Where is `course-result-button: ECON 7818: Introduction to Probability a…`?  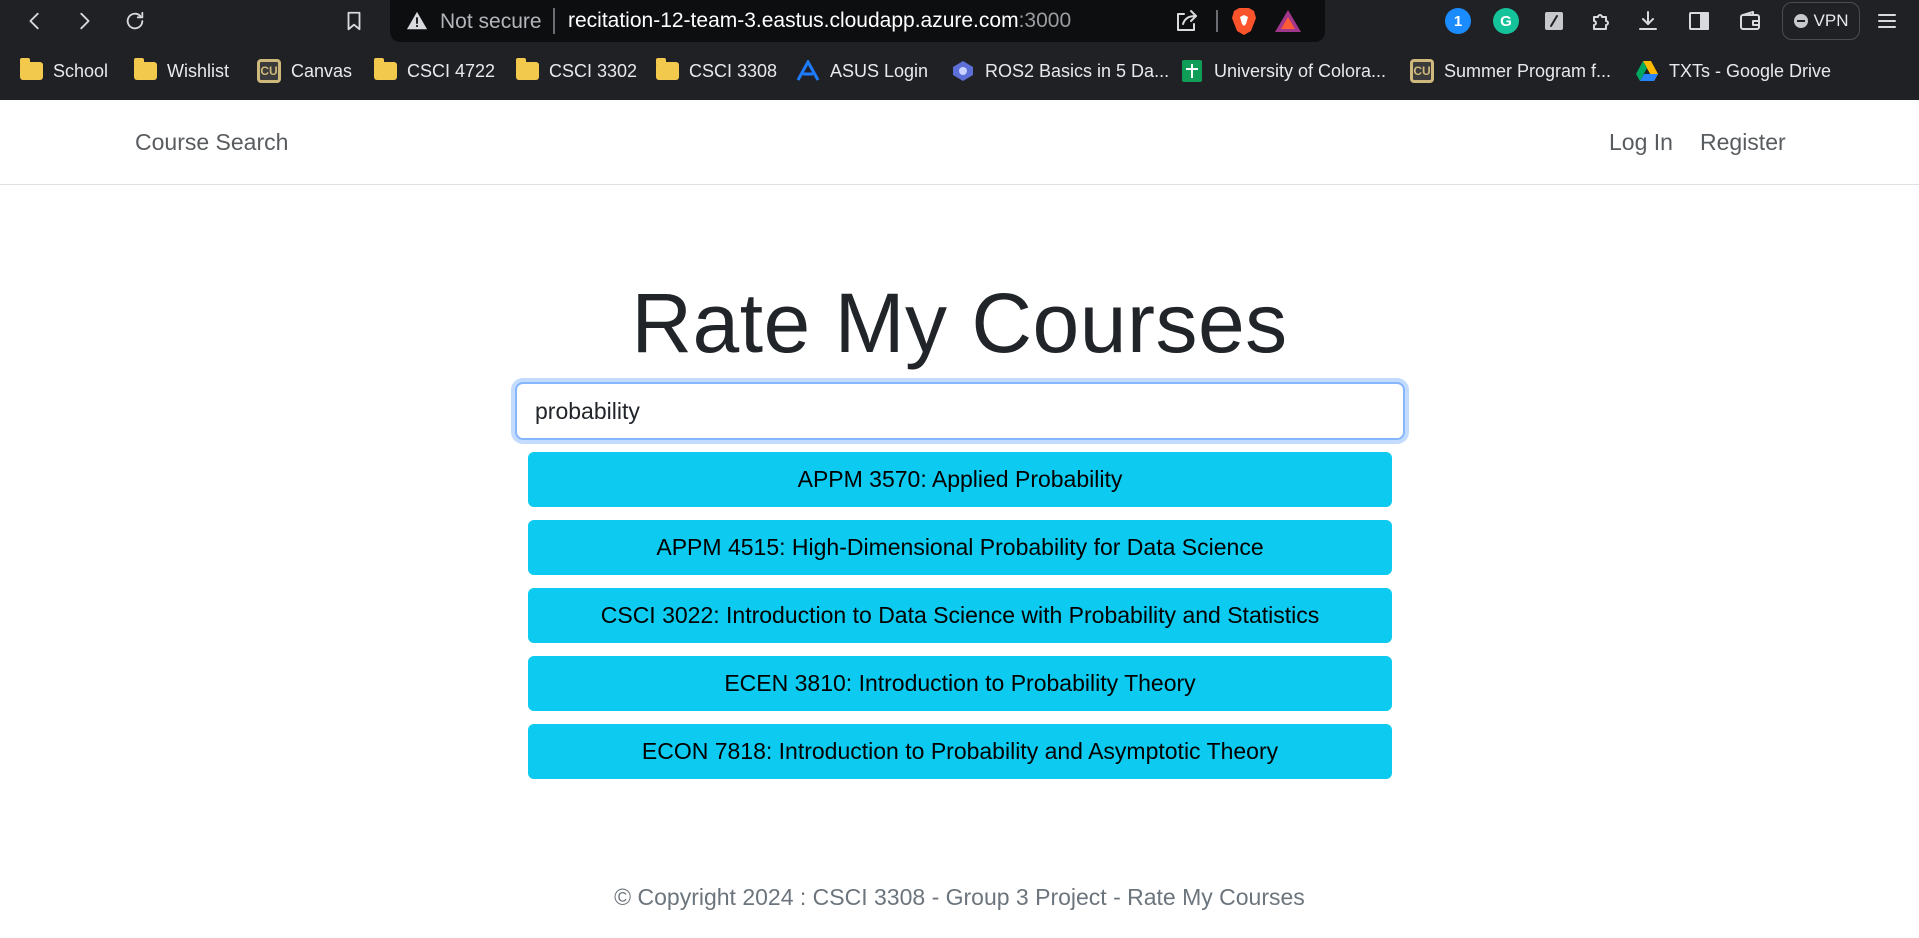
course-result-button: ECON 7818: Introduction to Probability a… is located at coordinates (960, 751).